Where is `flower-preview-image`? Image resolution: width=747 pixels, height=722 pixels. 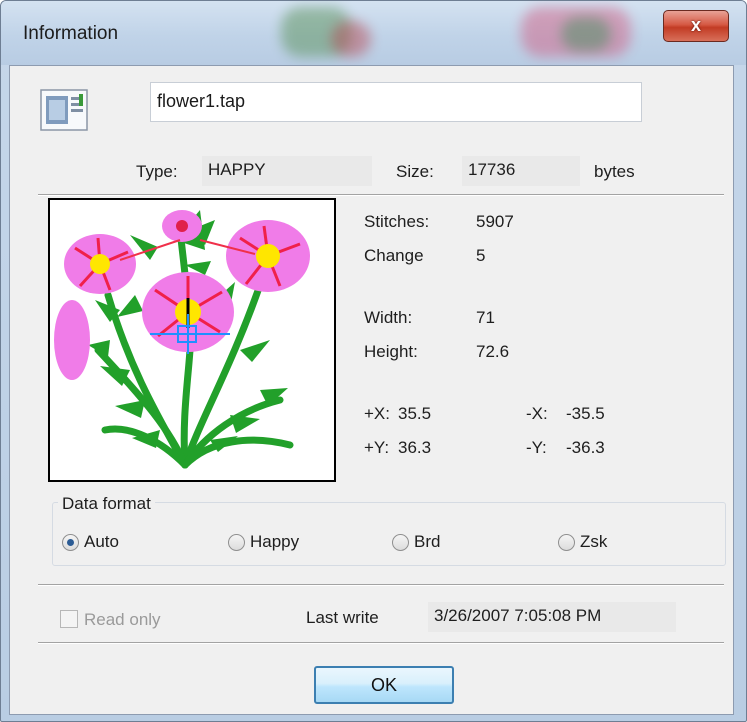 flower-preview-image is located at coordinates (182, 339).